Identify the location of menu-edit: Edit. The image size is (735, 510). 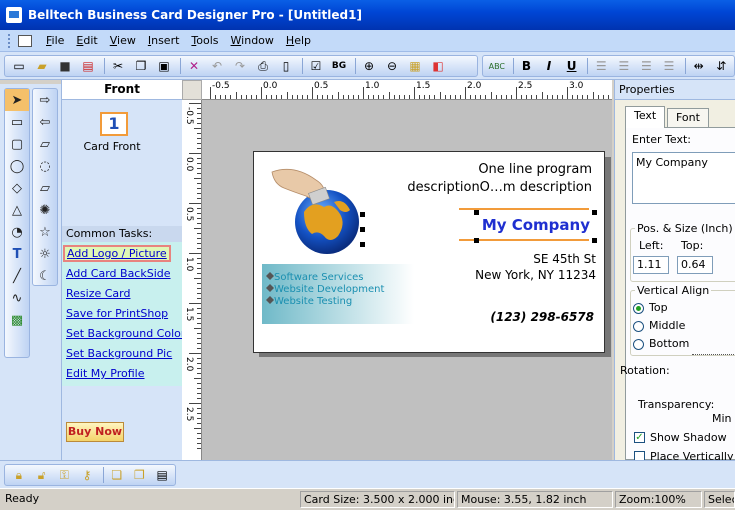
(86, 40).